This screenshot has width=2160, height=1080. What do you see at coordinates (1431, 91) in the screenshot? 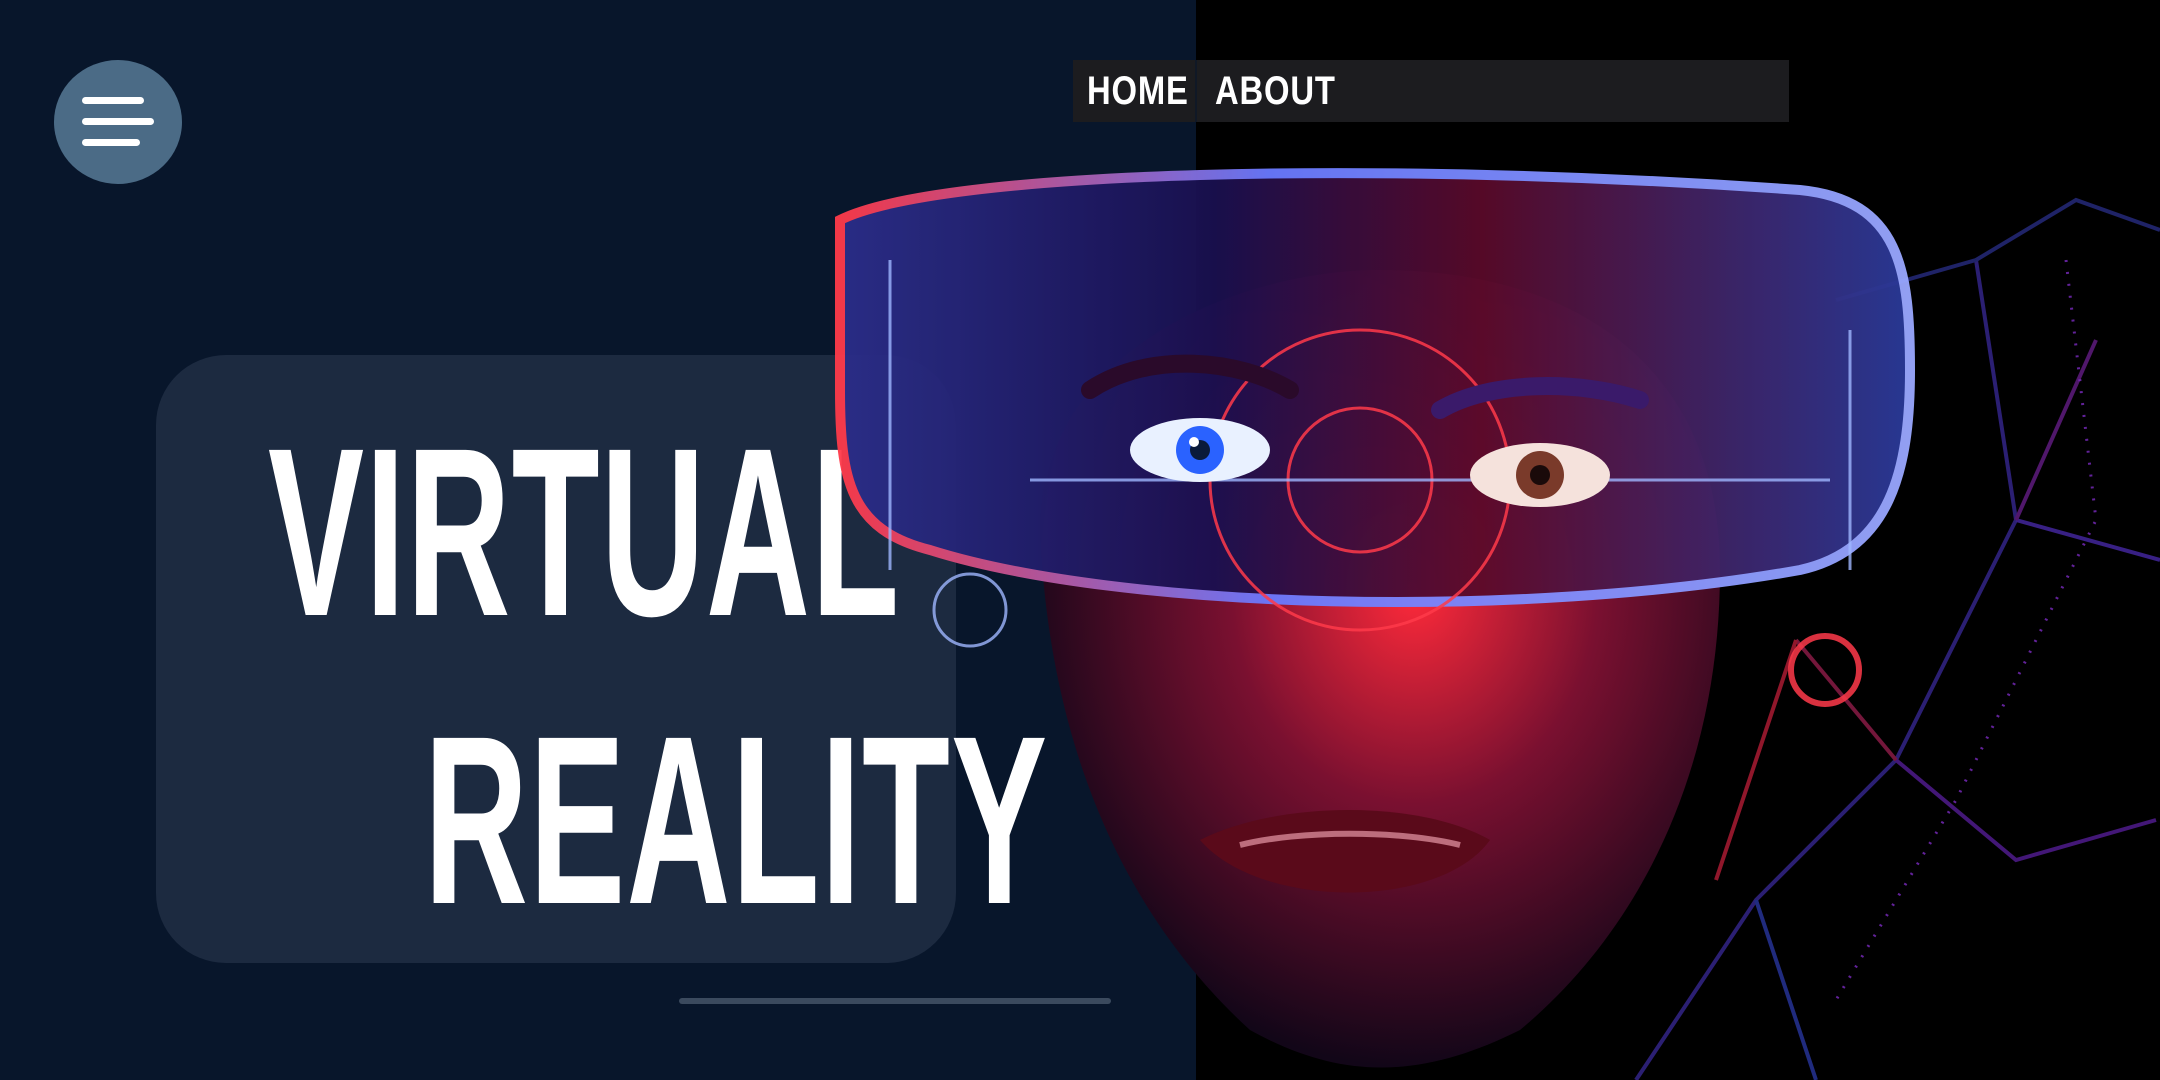
I see `top-nav: HOME ABOUT` at bounding box center [1431, 91].